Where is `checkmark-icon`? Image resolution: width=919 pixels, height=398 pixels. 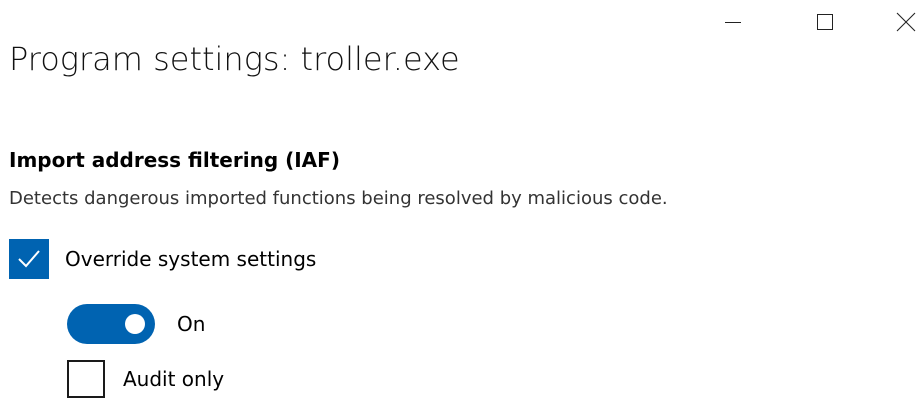
checkmark-icon is located at coordinates (29, 259).